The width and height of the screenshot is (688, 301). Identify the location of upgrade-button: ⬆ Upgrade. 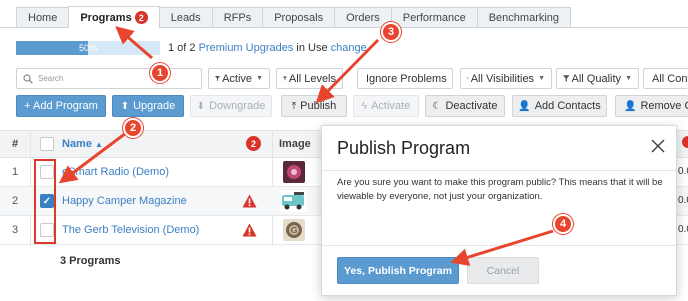
(148, 106).